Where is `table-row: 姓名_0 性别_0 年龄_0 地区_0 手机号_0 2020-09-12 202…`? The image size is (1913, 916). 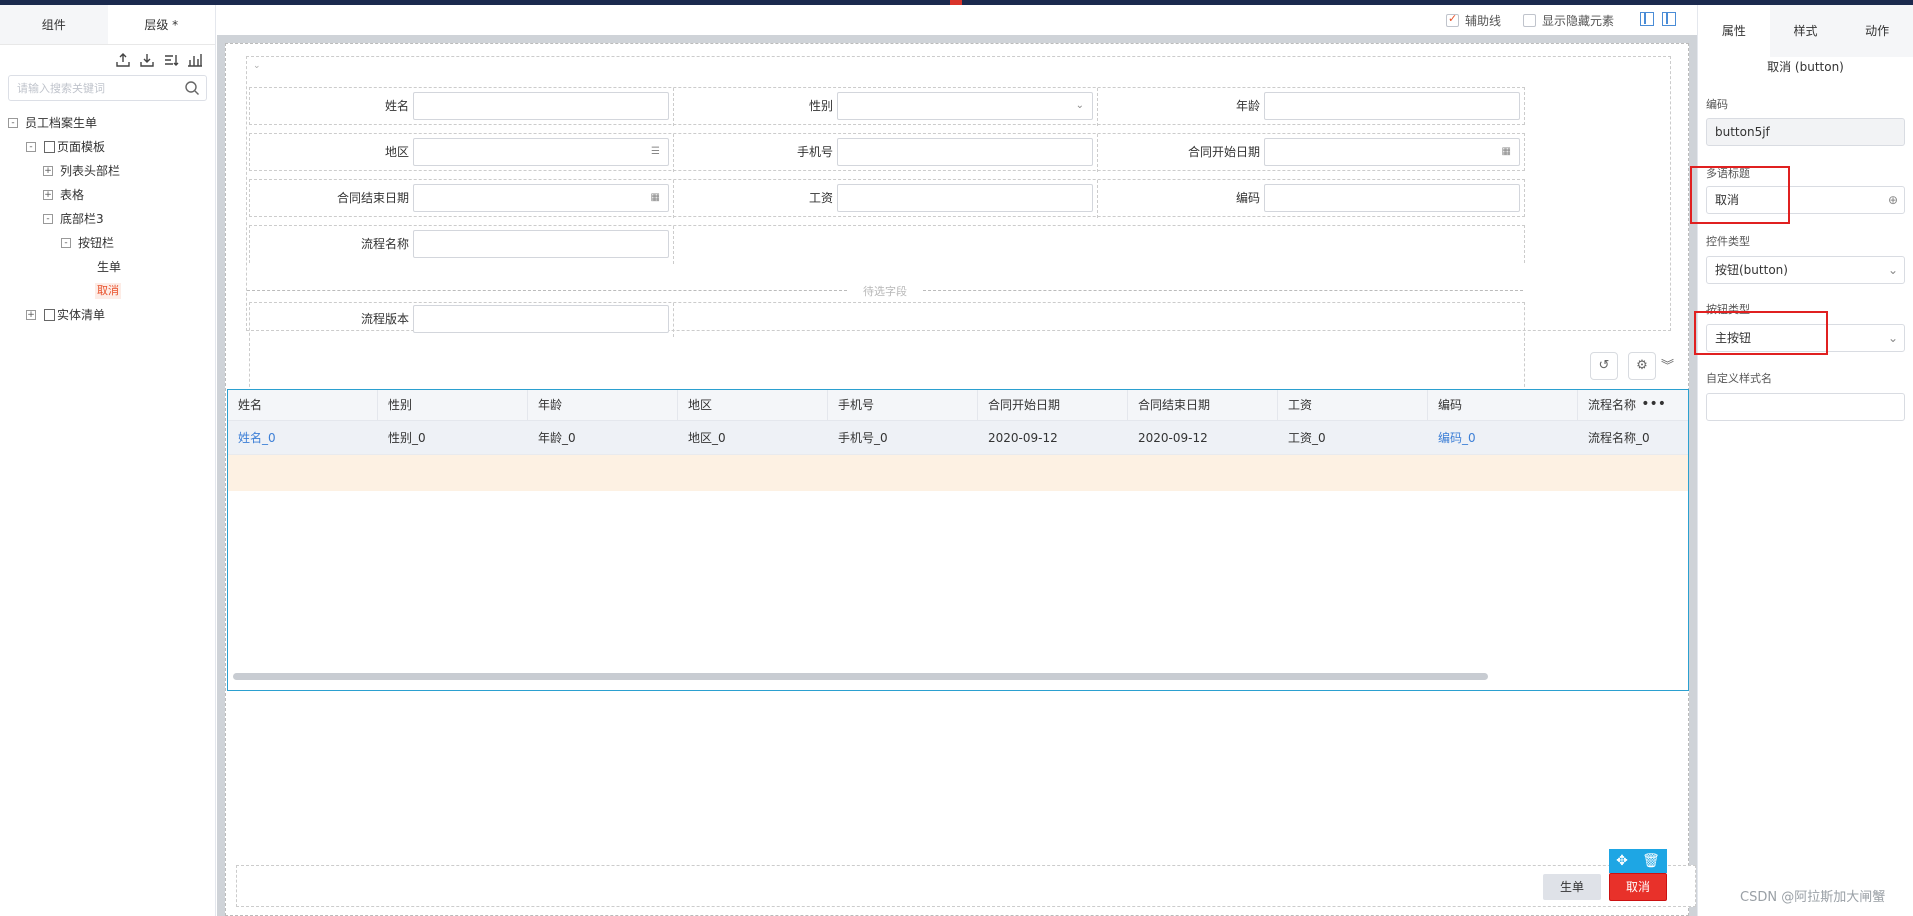
table-row: 姓名_0 性别_0 年龄_0 地区_0 手机号_0 2020-09-12 202… is located at coordinates (958, 438).